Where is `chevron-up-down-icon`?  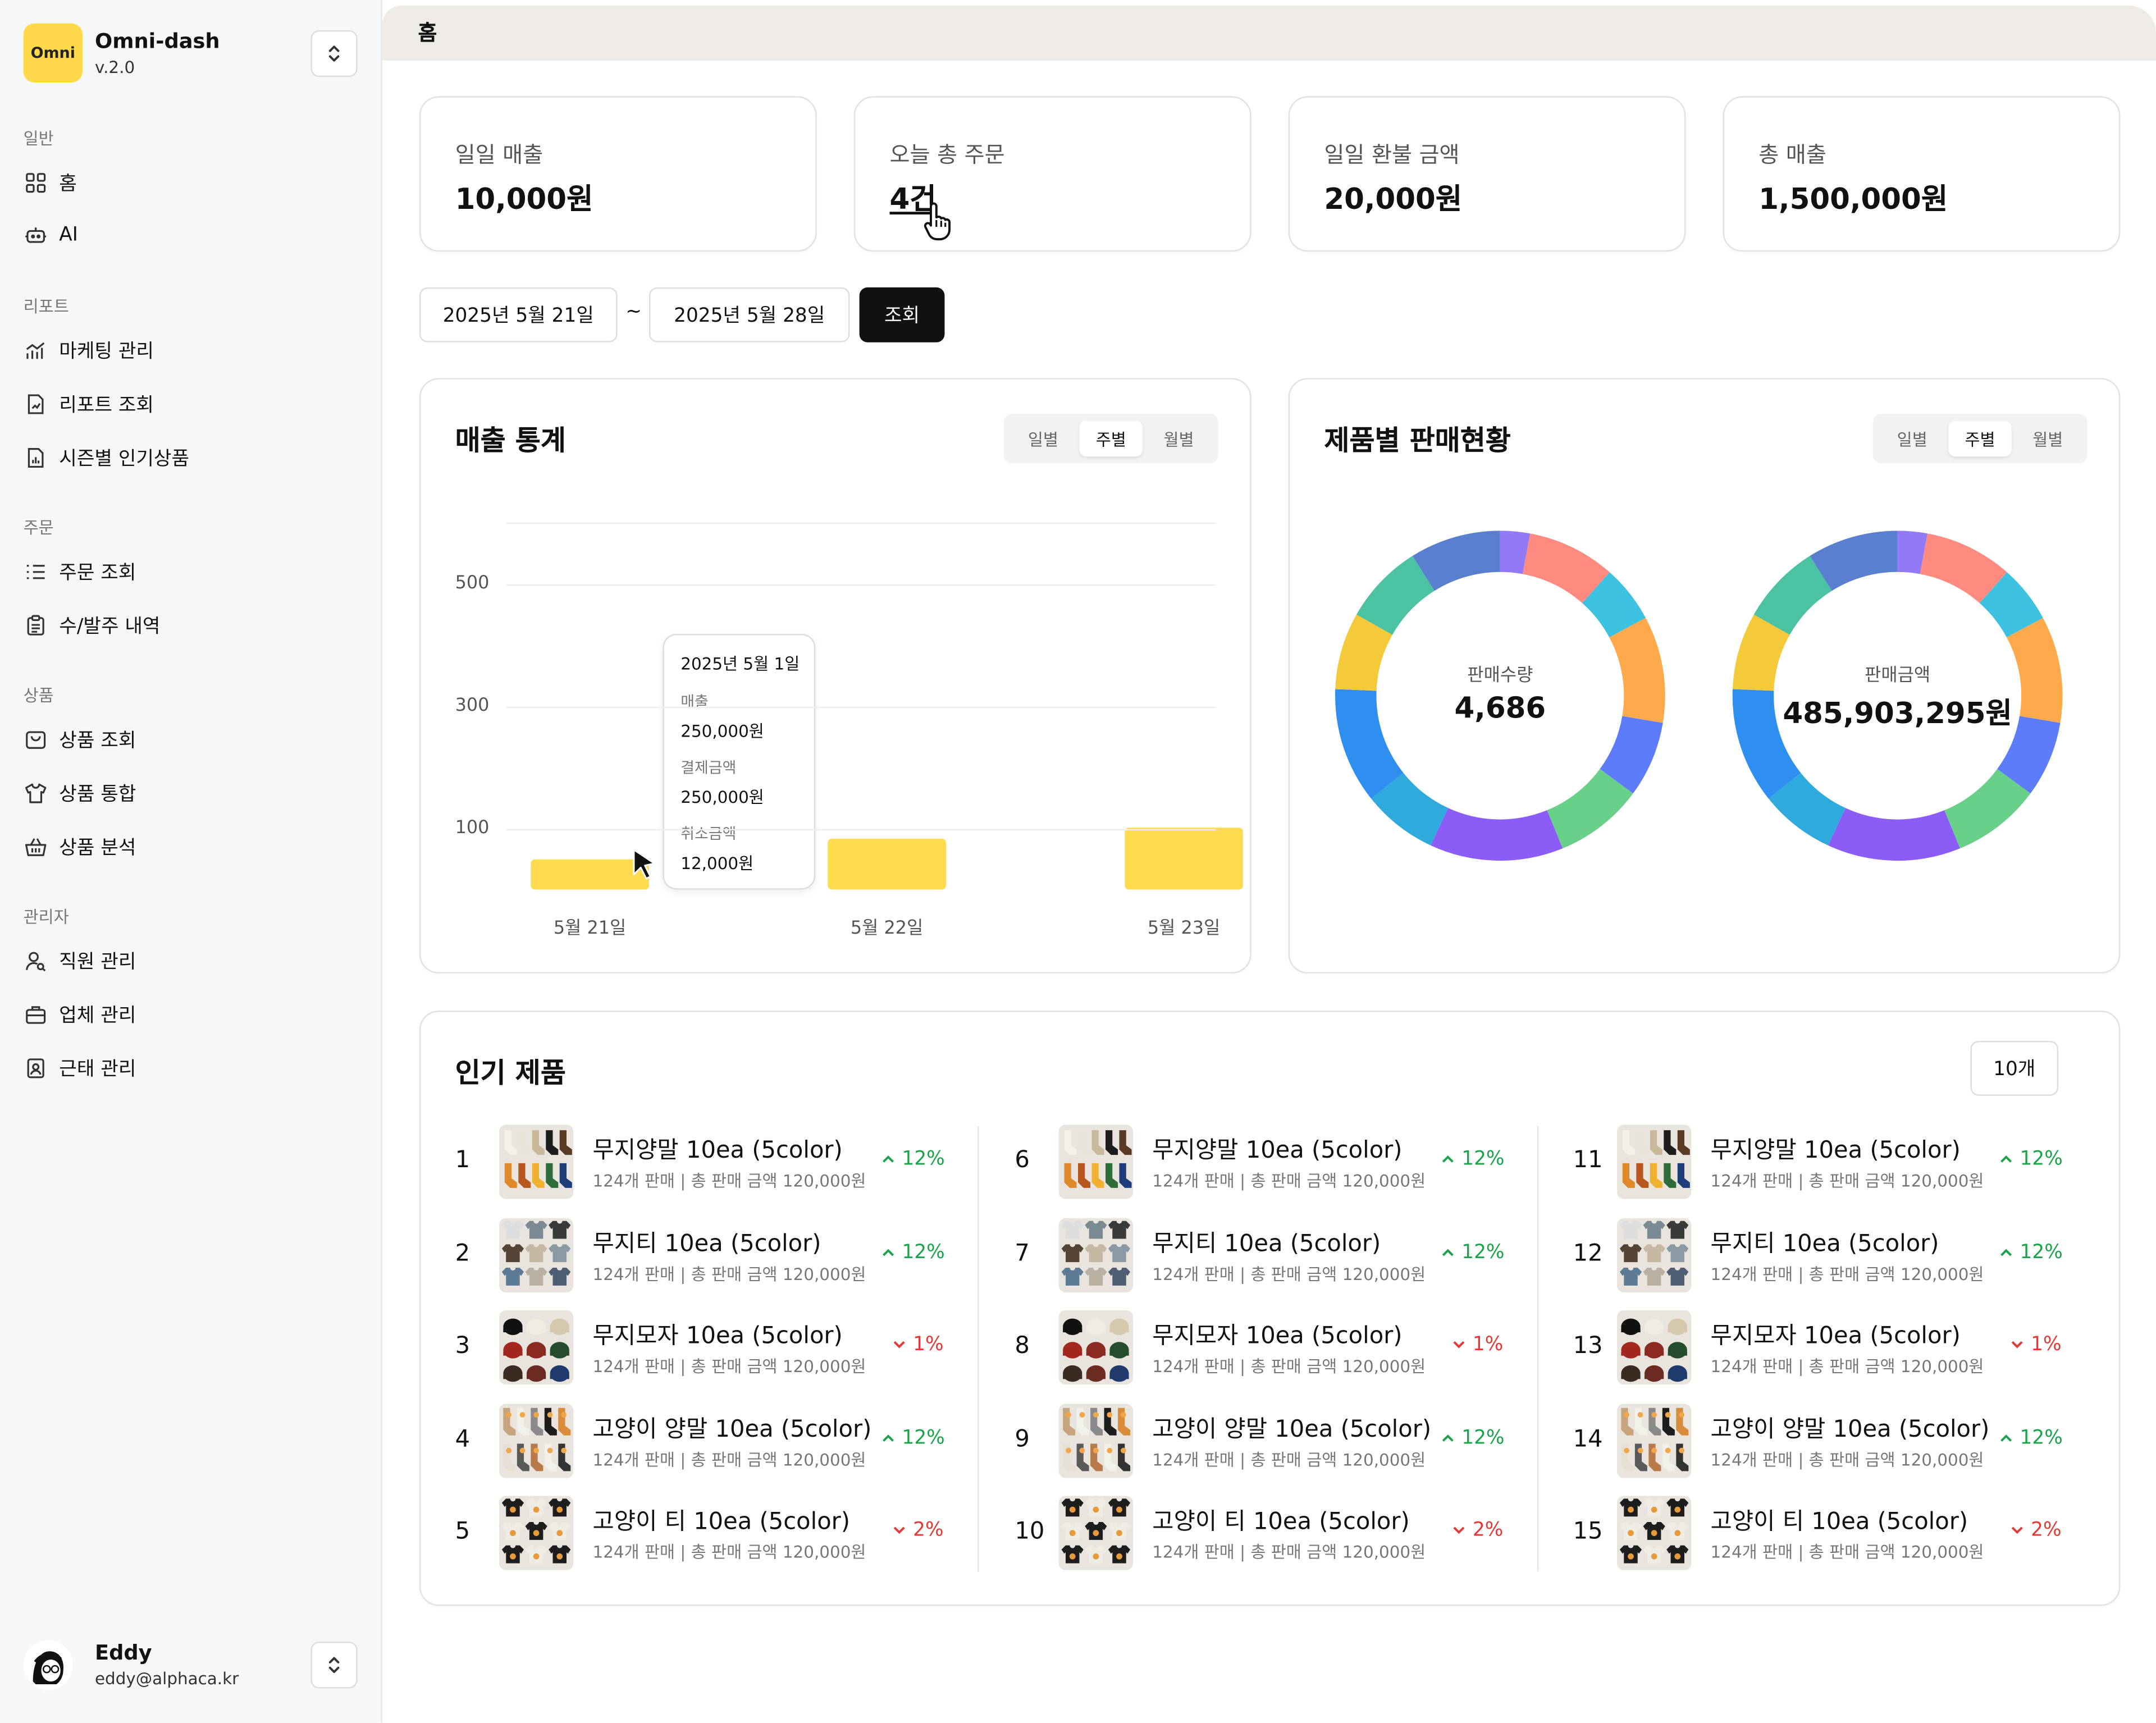 chevron-up-down-icon is located at coordinates (334, 1665).